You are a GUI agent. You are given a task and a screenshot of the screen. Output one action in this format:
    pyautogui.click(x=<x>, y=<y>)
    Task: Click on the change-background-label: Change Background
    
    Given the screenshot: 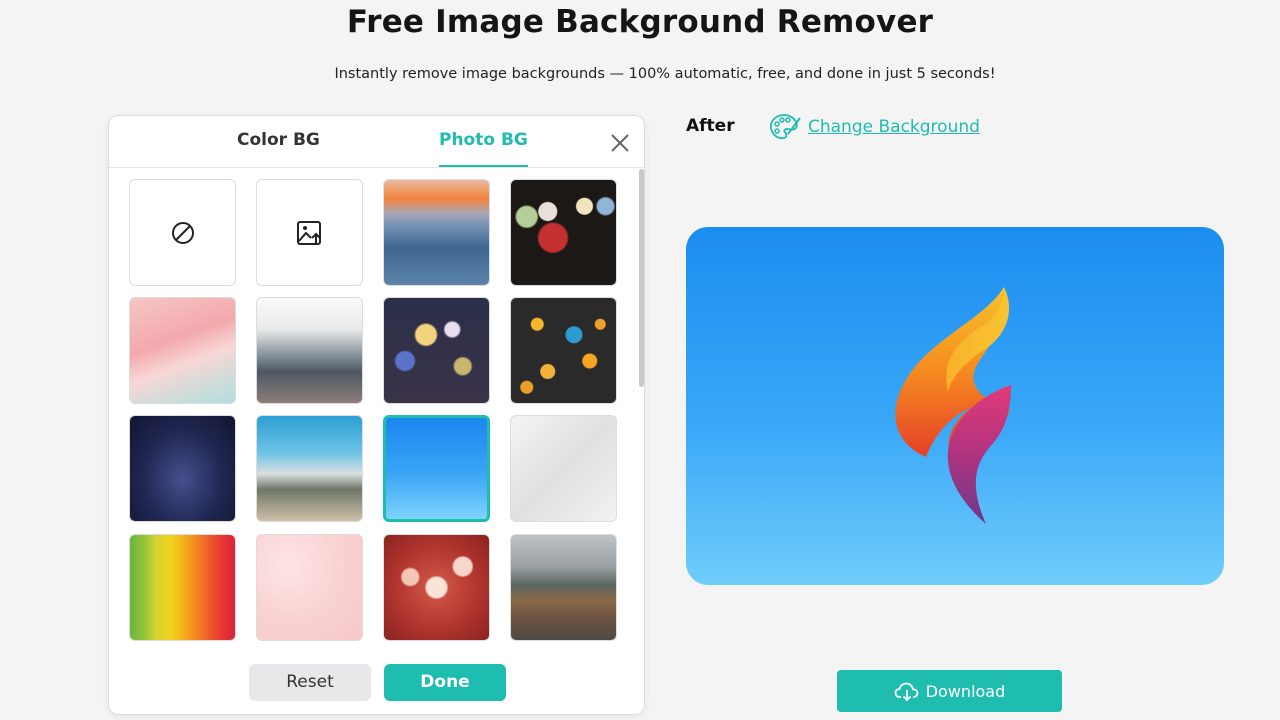 What is the action you would take?
    pyautogui.click(x=894, y=127)
    